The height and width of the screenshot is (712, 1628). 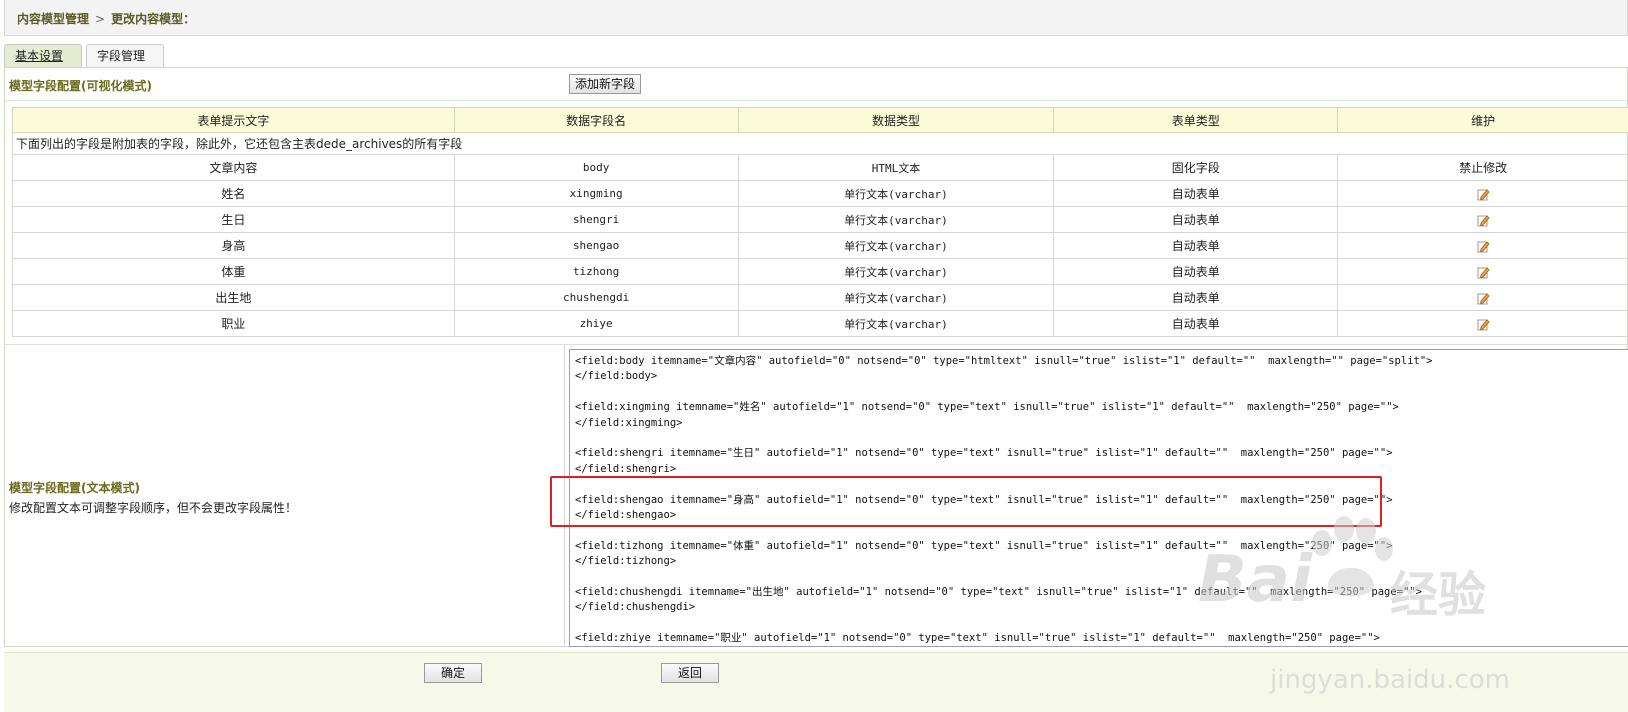 What do you see at coordinates (1196, 120) in the screenshot?
I see `column-header-form-type: 表单类型` at bounding box center [1196, 120].